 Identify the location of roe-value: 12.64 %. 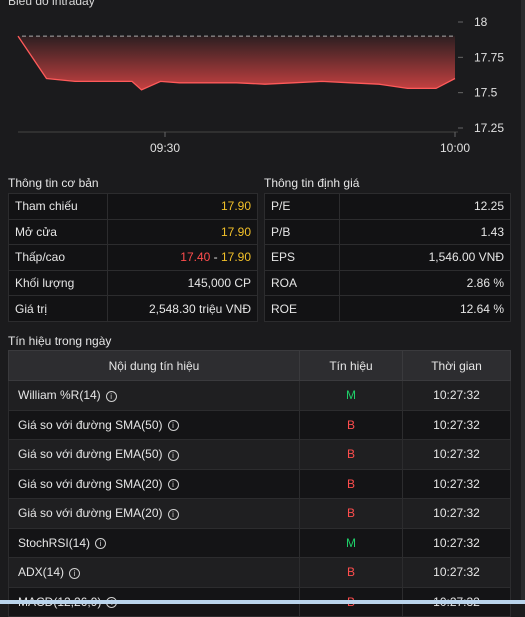
(425, 308).